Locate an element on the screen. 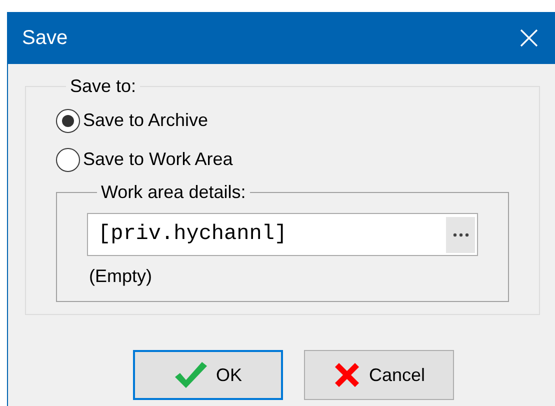  dots-icon is located at coordinates (460, 234).